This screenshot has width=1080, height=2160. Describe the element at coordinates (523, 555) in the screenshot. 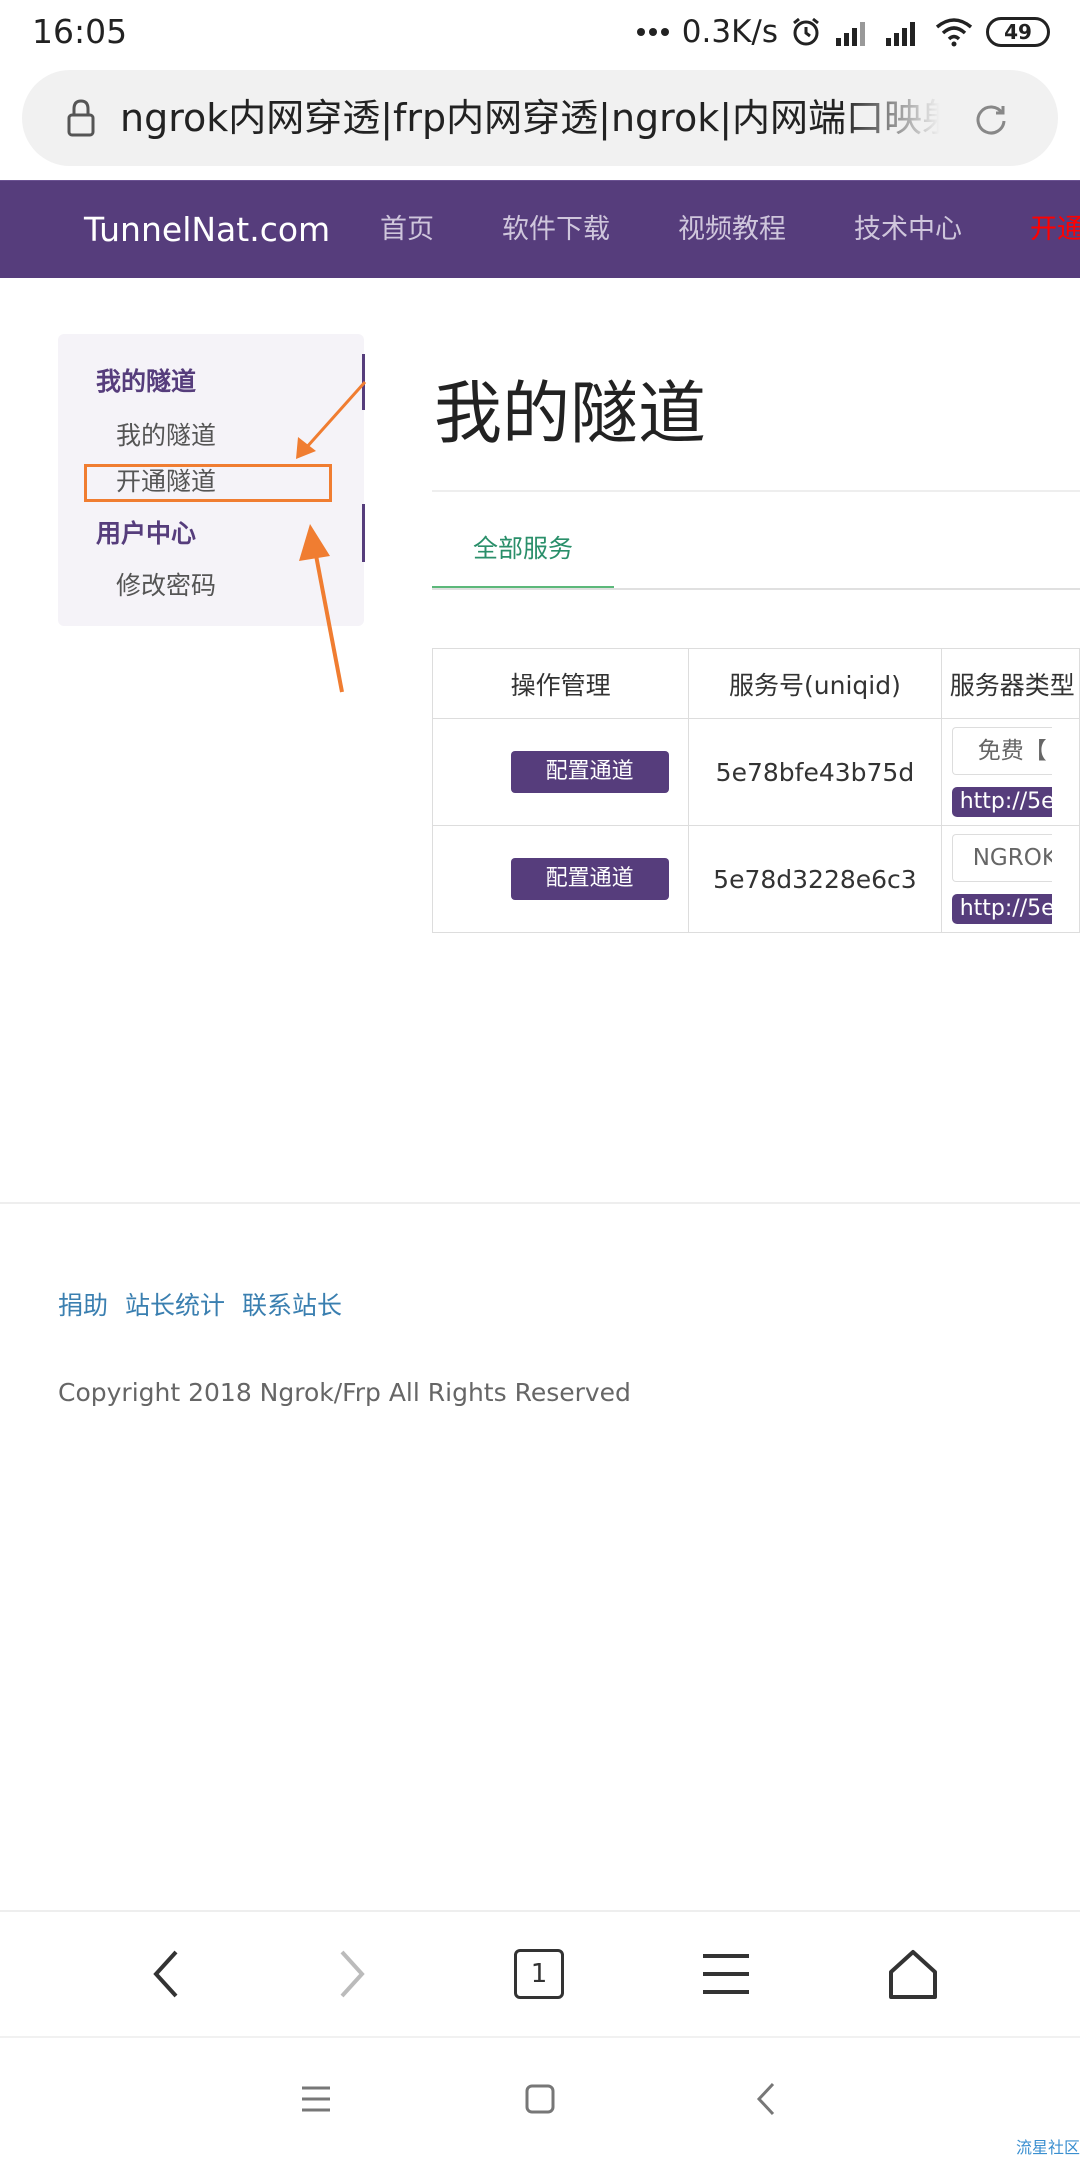

I see `tab-all-services: 全部服务` at that location.